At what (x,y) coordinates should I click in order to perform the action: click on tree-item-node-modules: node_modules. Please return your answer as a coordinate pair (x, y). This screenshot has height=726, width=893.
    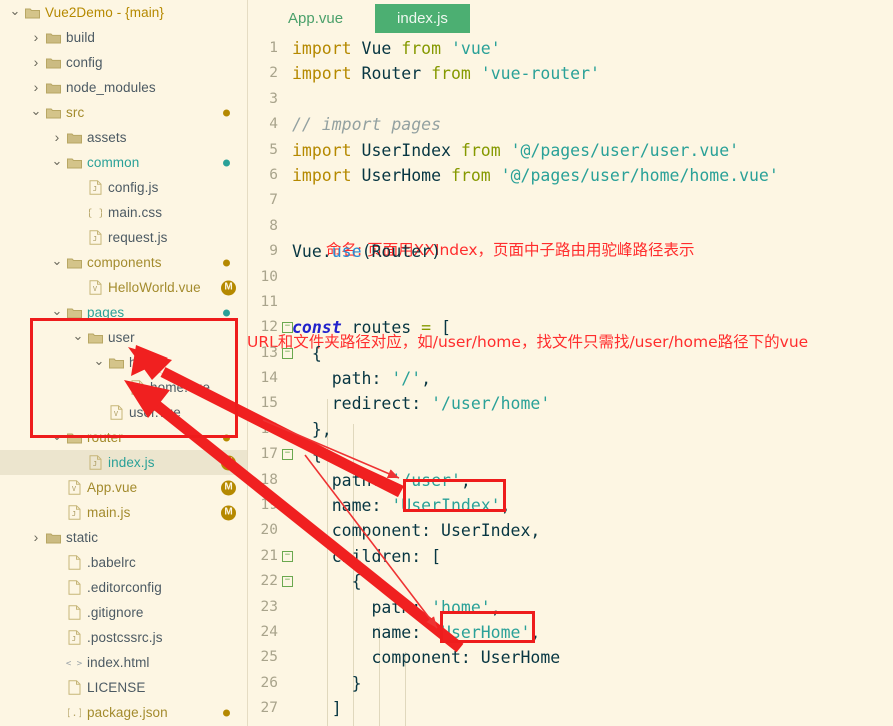
    Looking at the image, I should click on (124, 87).